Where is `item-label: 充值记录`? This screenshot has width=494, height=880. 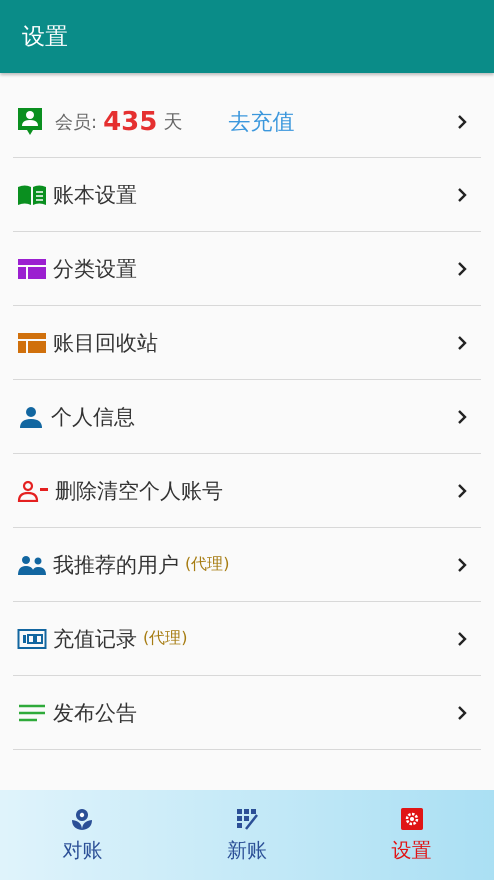 item-label: 充值记录 is located at coordinates (95, 639).